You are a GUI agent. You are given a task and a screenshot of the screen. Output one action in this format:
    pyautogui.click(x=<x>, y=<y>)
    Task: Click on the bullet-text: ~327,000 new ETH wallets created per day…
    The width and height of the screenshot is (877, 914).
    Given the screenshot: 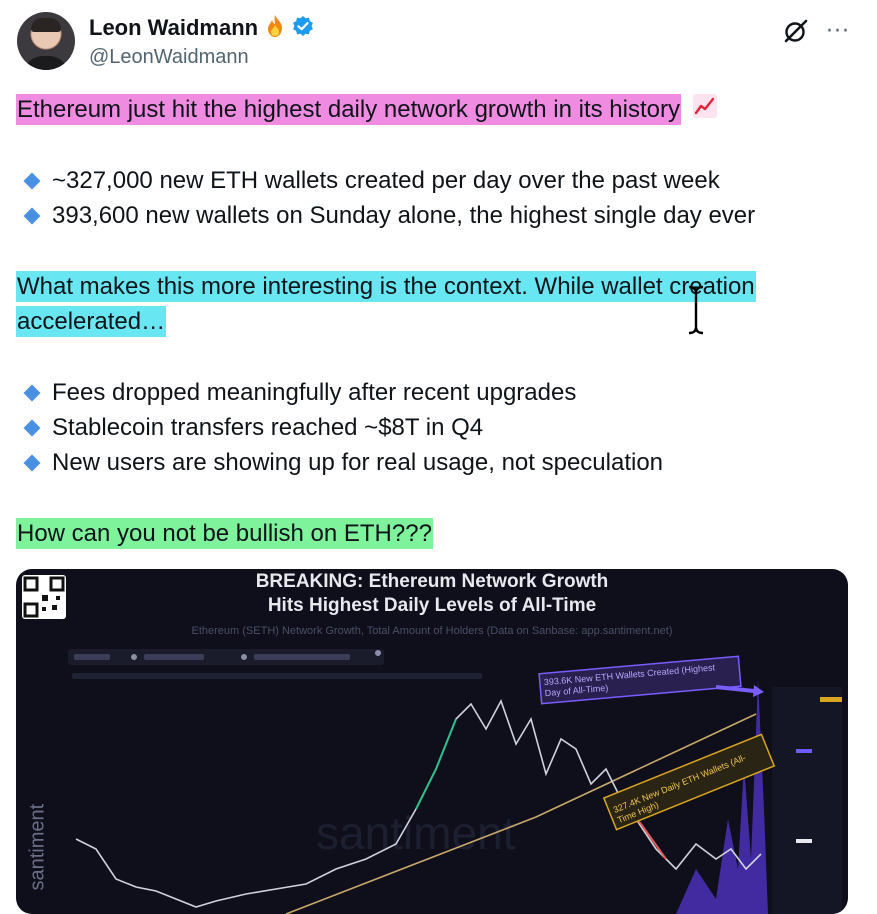 What is the action you would take?
    pyautogui.click(x=386, y=180)
    